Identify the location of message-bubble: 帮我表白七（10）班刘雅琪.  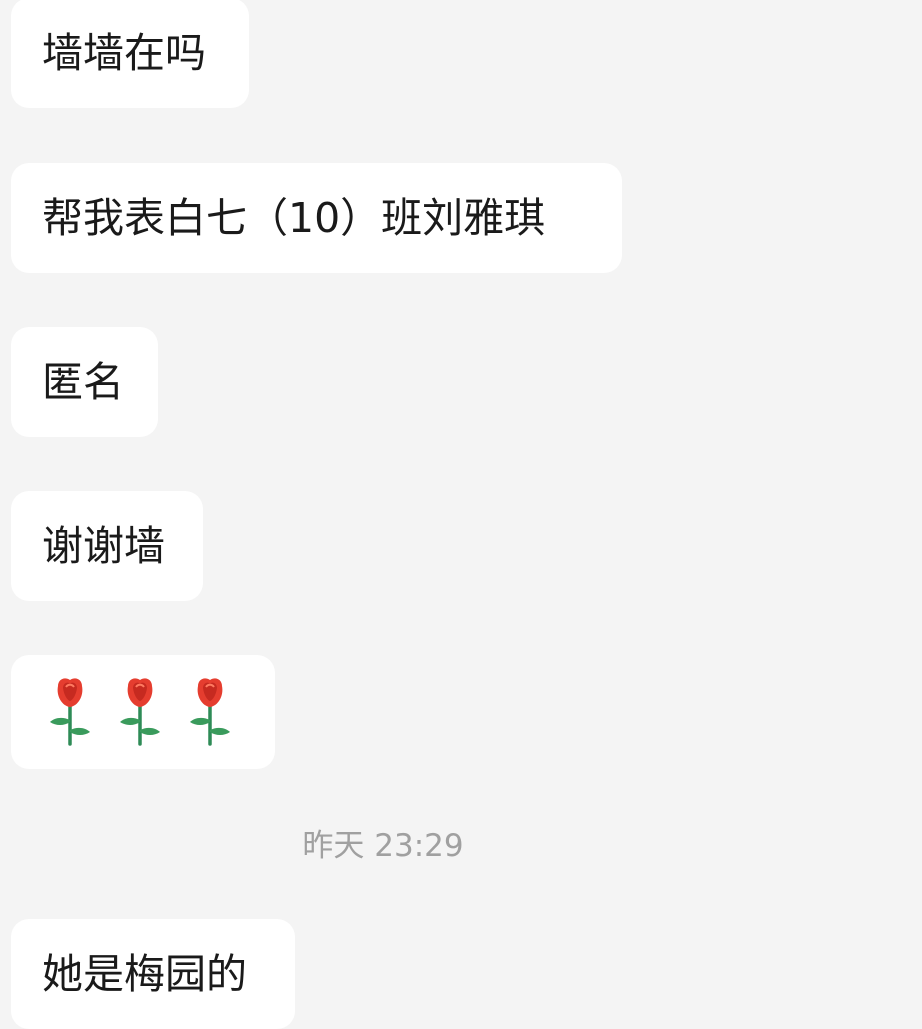
(316, 218).